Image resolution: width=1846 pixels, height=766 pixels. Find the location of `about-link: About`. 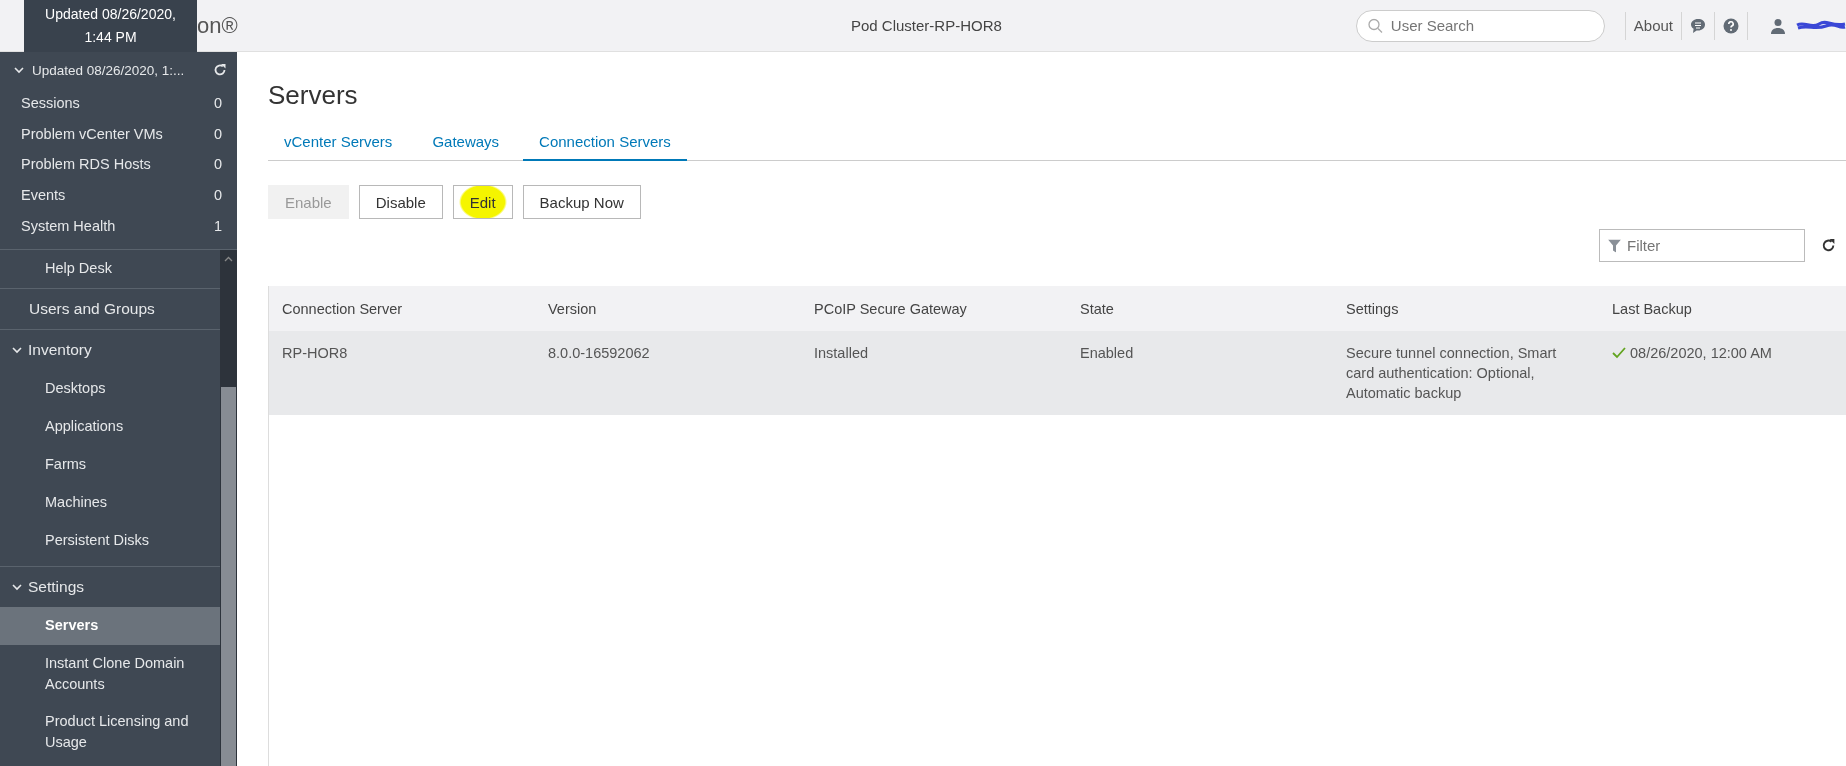

about-link: About is located at coordinates (1653, 25).